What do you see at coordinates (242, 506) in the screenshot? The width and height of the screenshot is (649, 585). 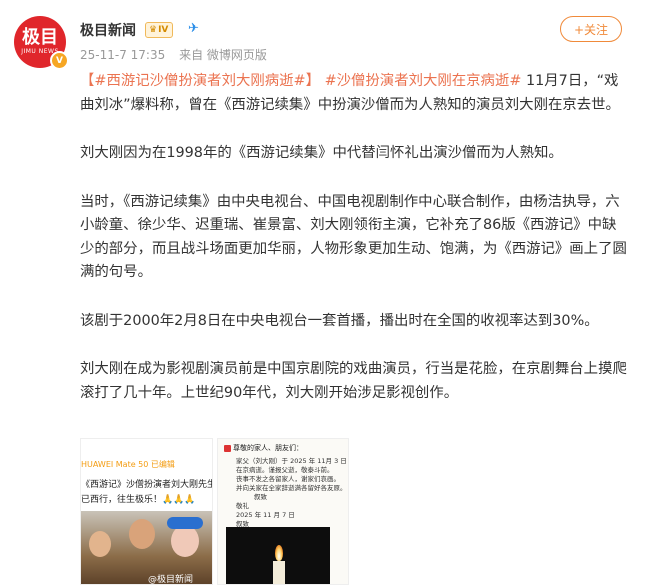 I see `letter-line: 敬礼` at bounding box center [242, 506].